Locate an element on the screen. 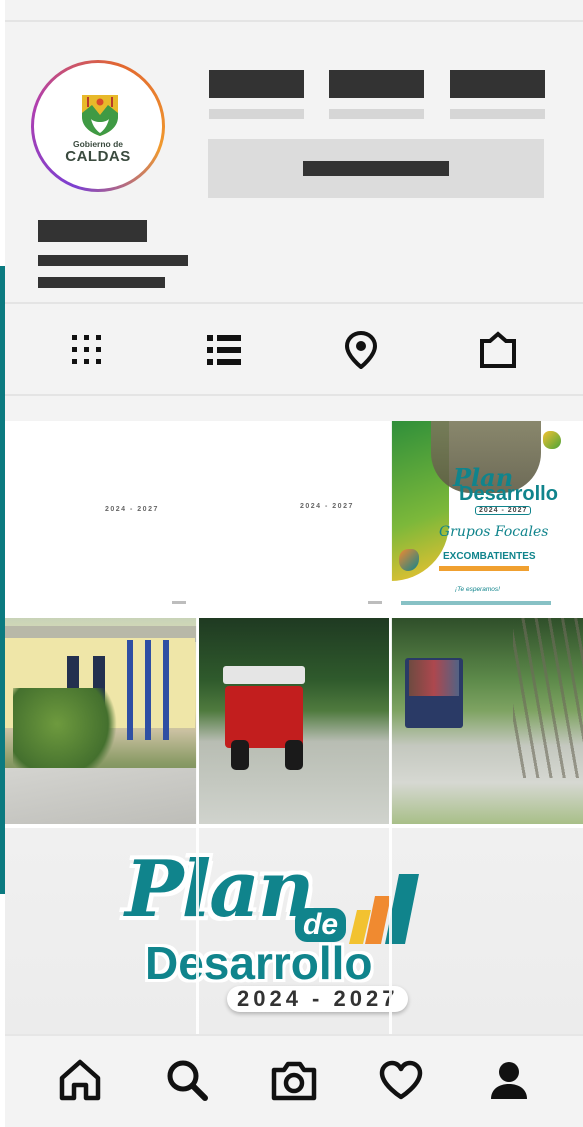  avatar-logo: Gobierno de CALDAS is located at coordinates (98, 126).